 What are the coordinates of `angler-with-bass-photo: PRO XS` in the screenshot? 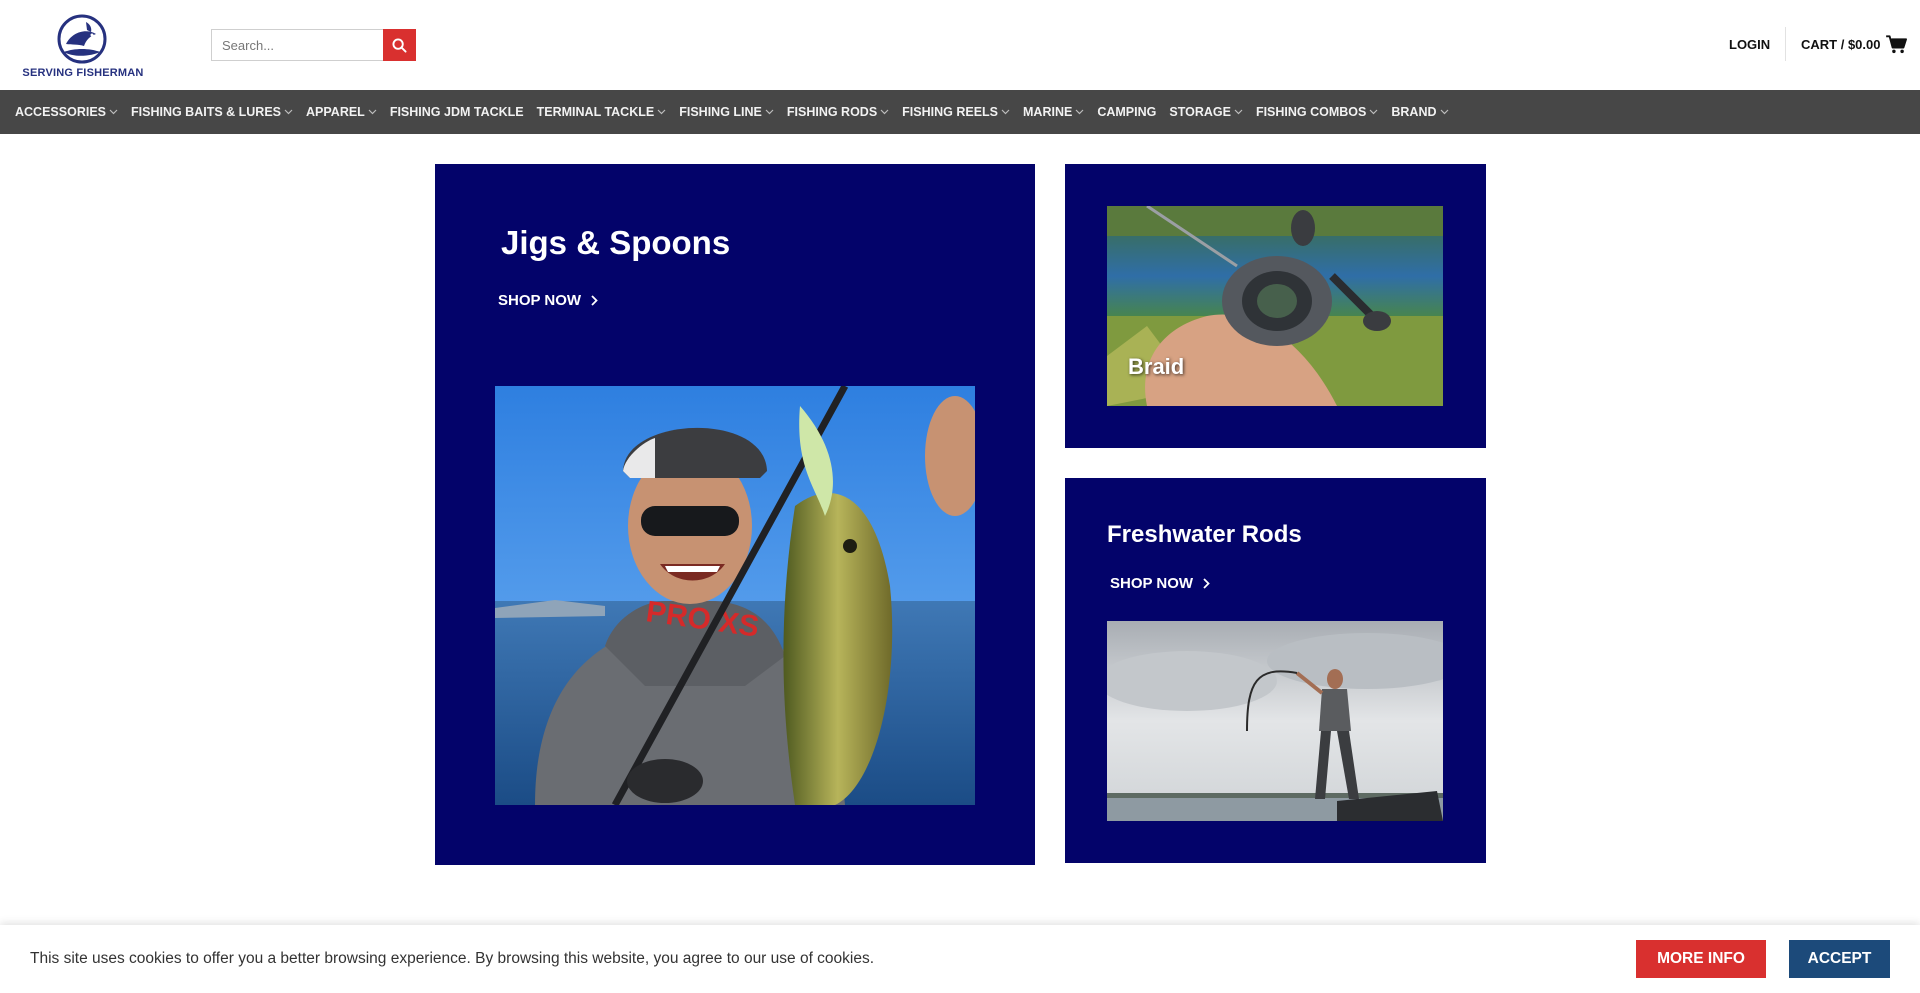 It's located at (735, 595).